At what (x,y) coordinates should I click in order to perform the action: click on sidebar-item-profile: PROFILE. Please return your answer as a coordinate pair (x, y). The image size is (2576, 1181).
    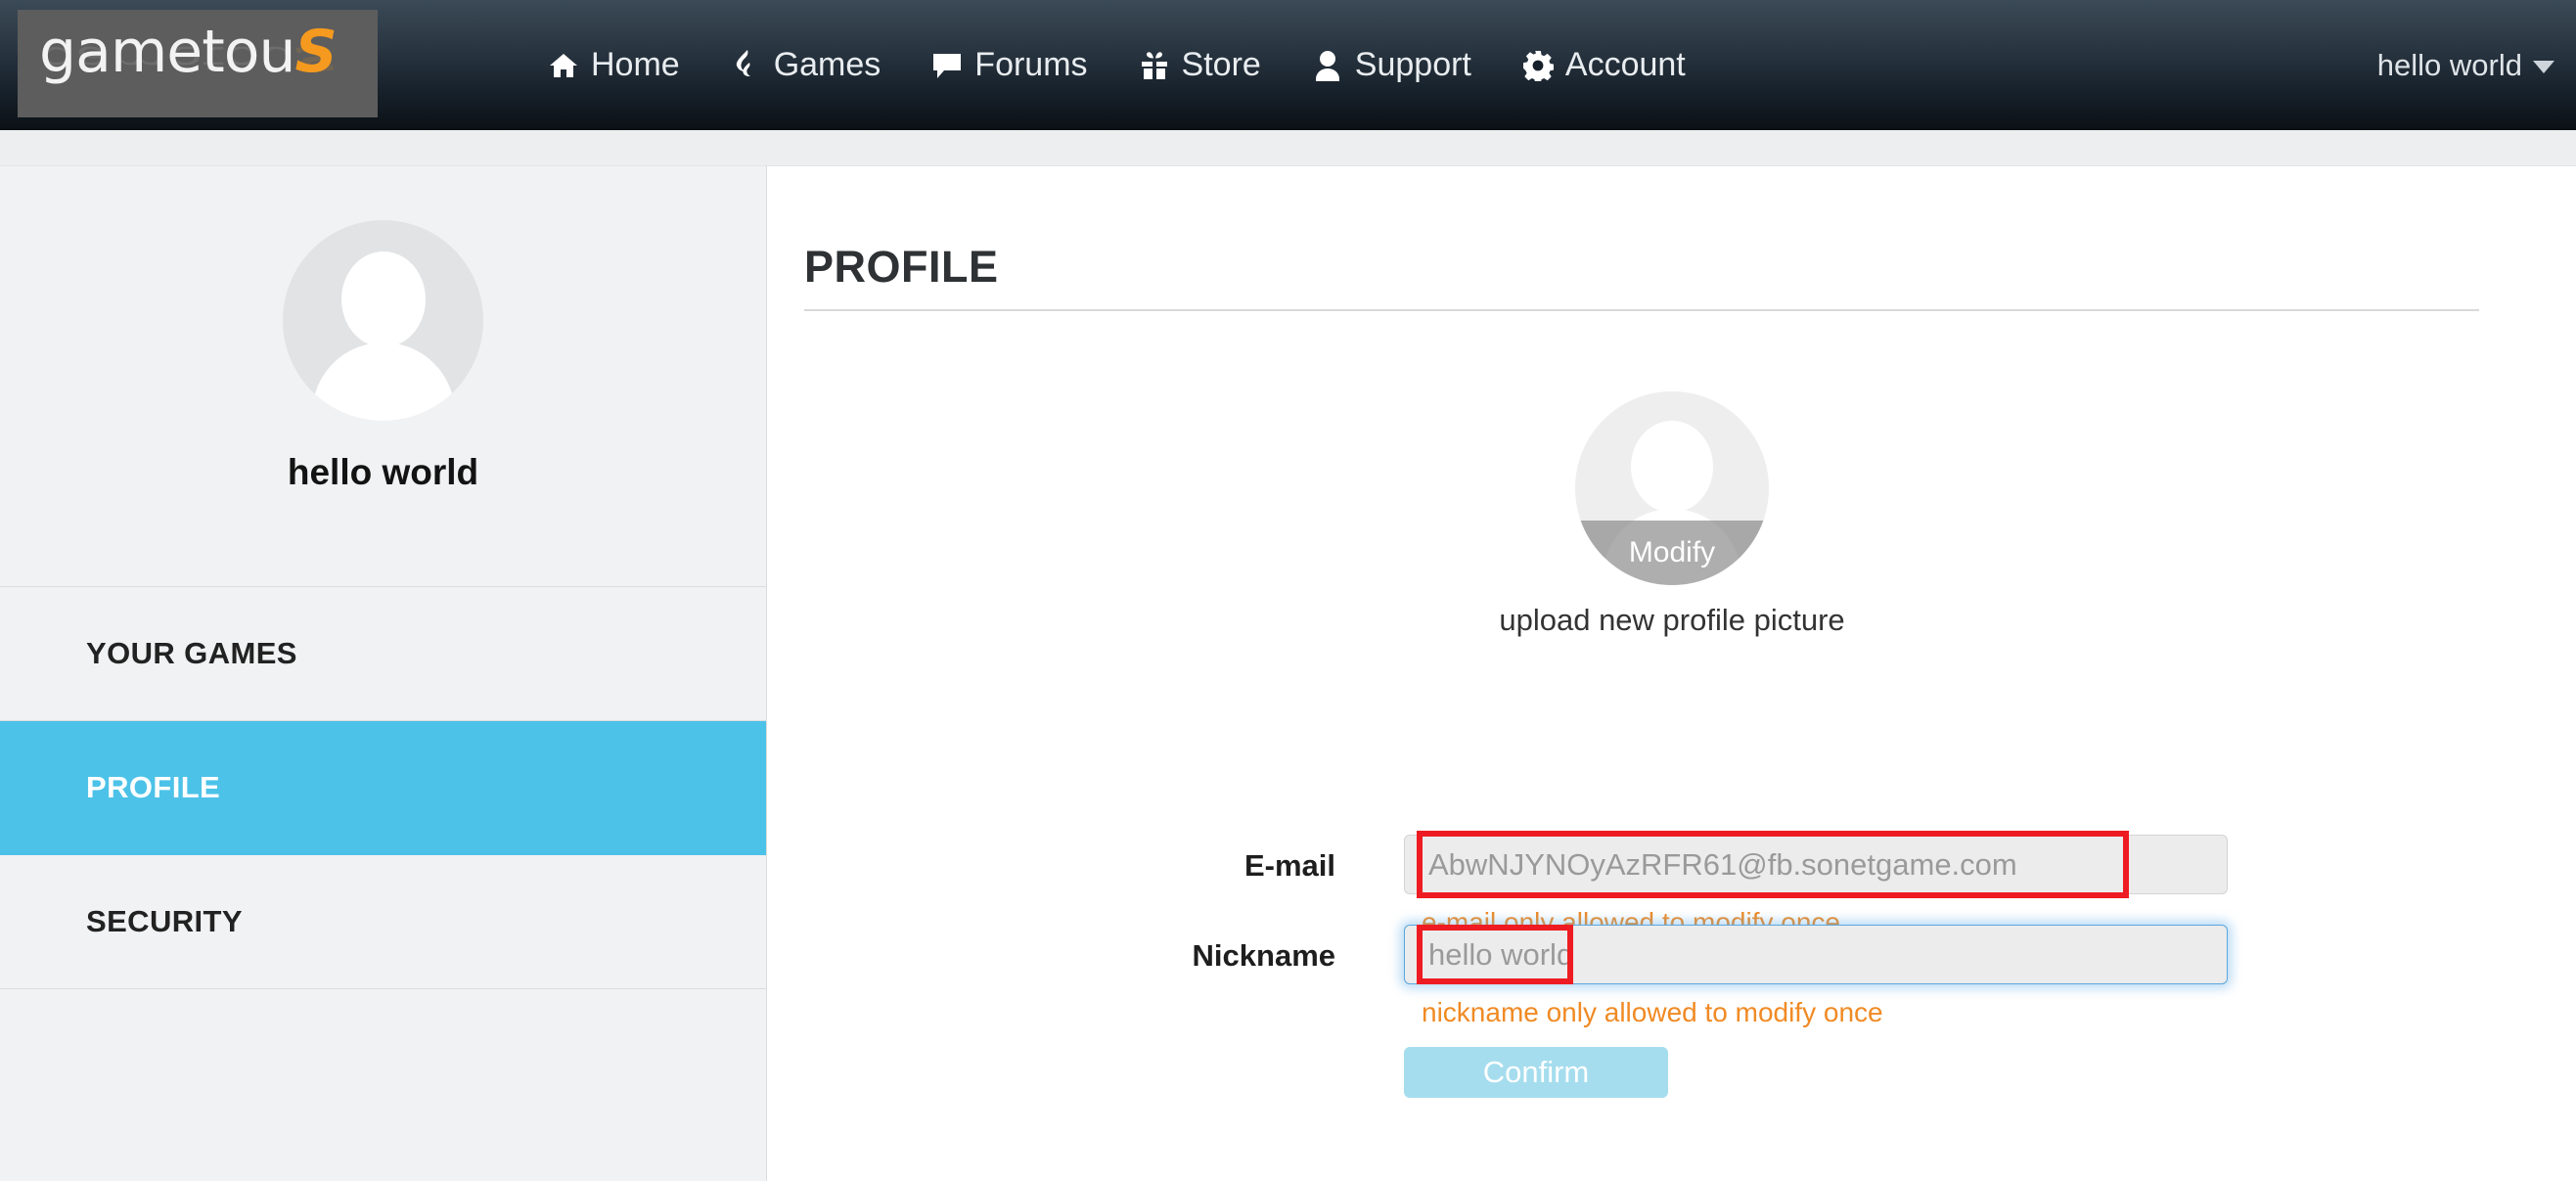
    Looking at the image, I should click on (383, 788).